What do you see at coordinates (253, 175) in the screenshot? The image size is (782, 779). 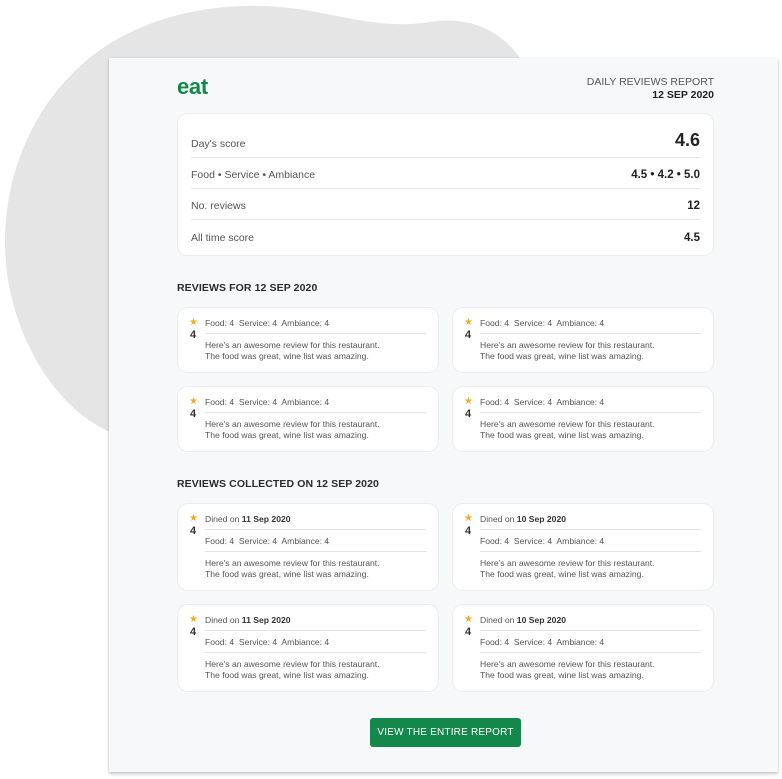 I see `summary-label: Food • Service • Ambiance` at bounding box center [253, 175].